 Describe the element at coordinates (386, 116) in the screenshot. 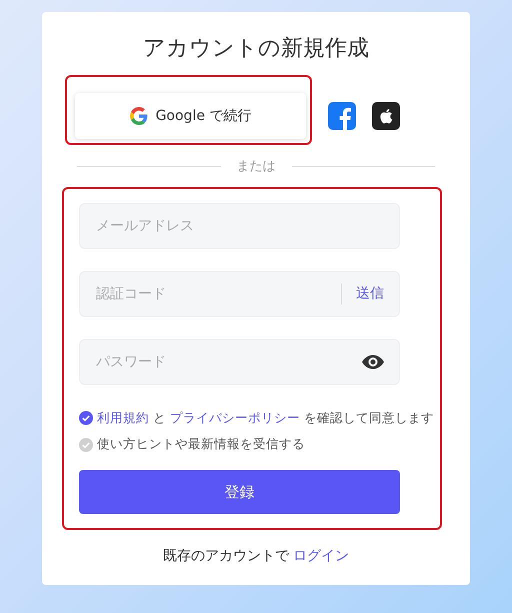

I see `apple-icon` at that location.